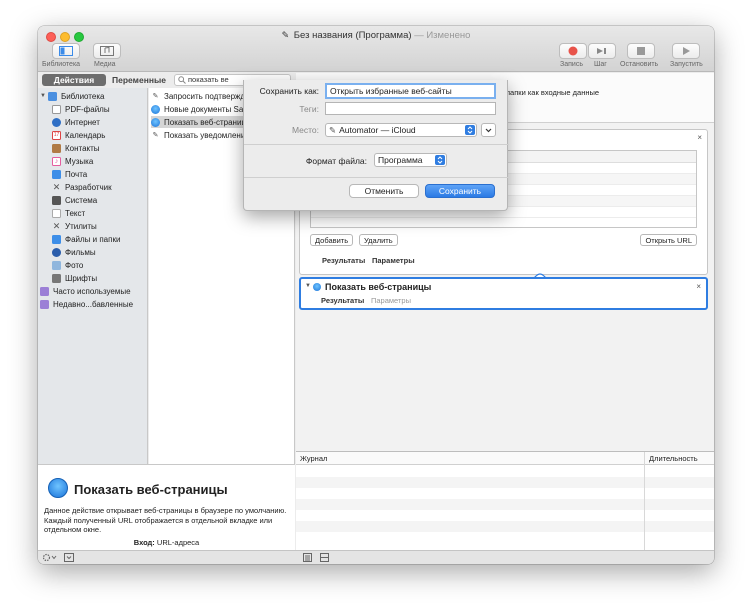 The image size is (750, 613). I want to click on log-duration-header: Длительность, so click(673, 458).